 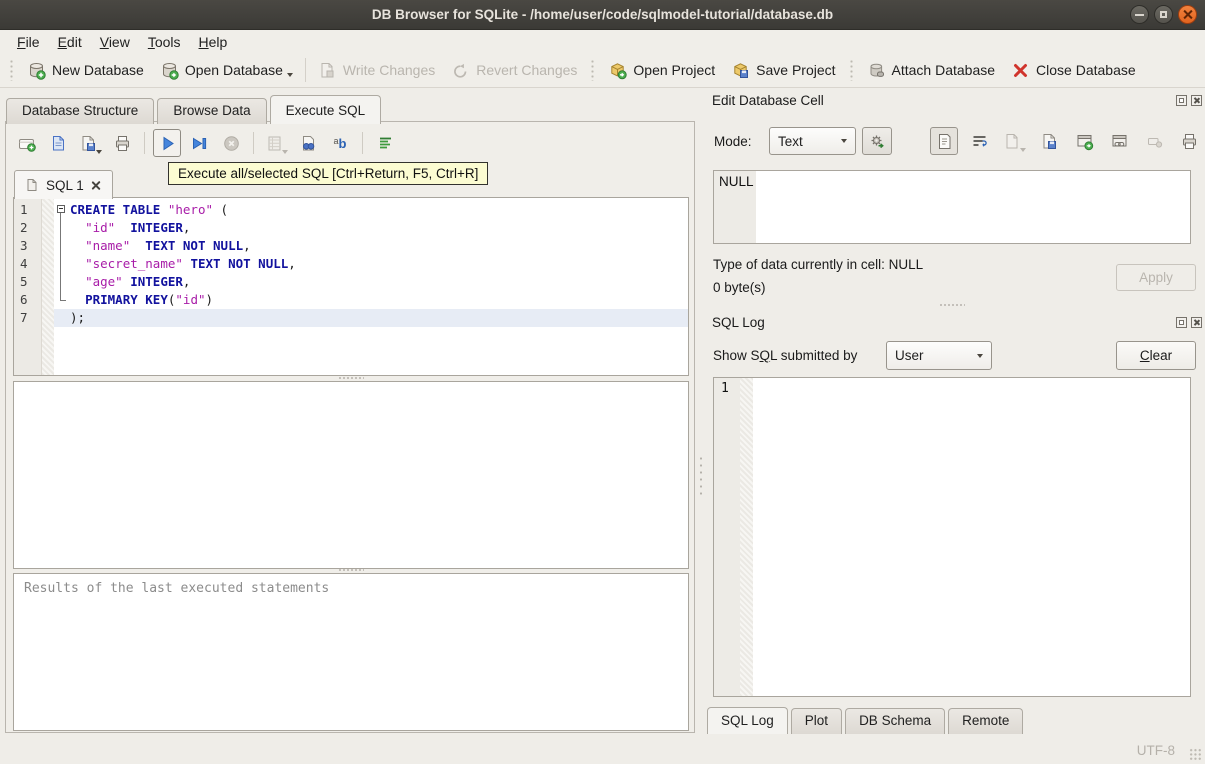 I want to click on apply-button: Apply, so click(x=1156, y=277).